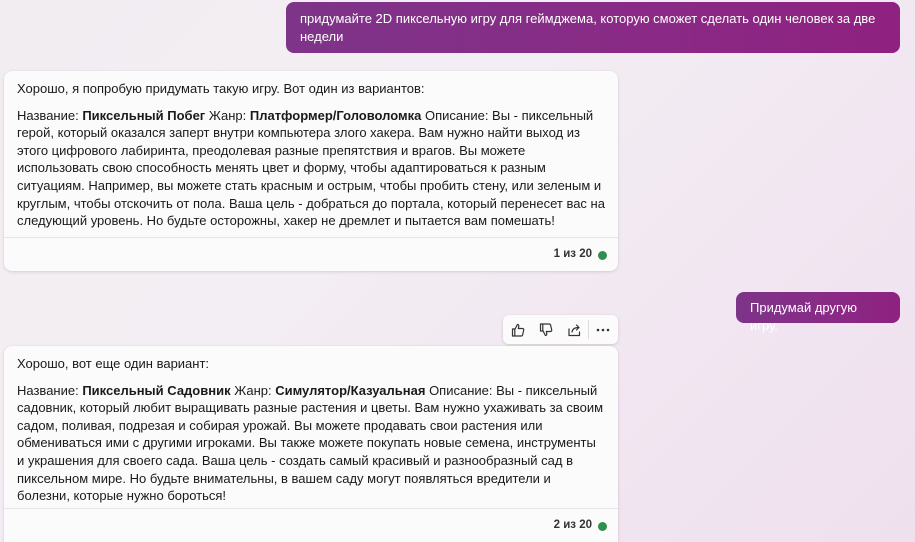 Image resolution: width=915 pixels, height=542 pixels. What do you see at coordinates (311, 525) in the screenshot?
I see `bot-message-footer: 2 из 20` at bounding box center [311, 525].